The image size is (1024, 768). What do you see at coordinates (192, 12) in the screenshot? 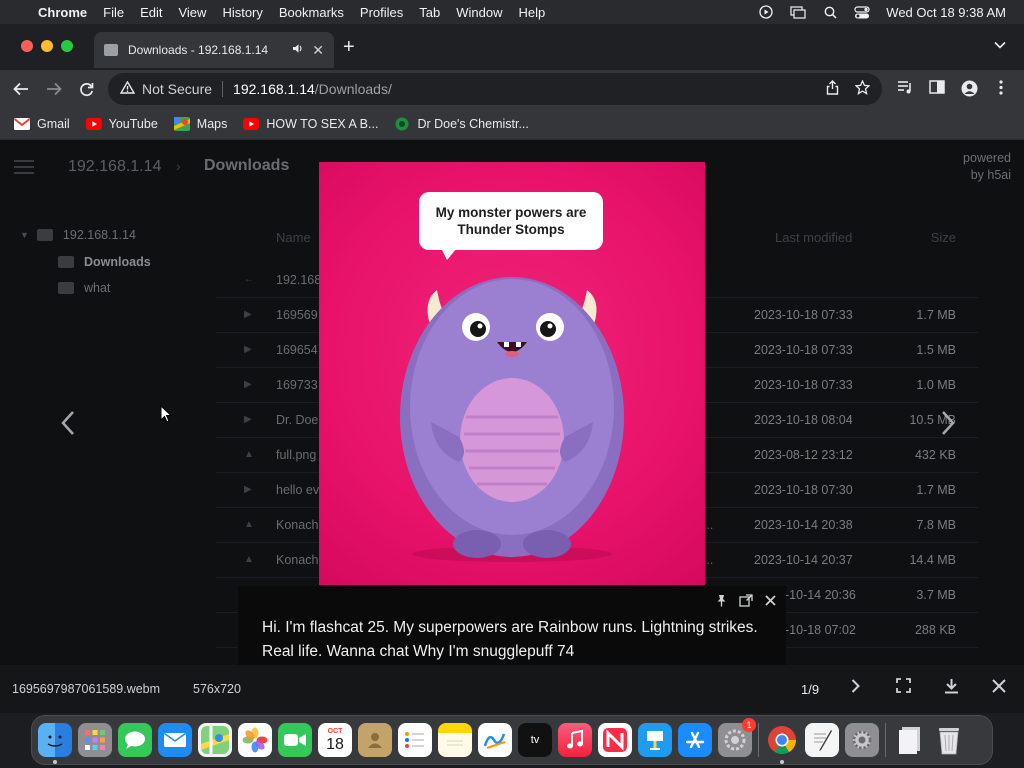
I see `menu-view: View` at bounding box center [192, 12].